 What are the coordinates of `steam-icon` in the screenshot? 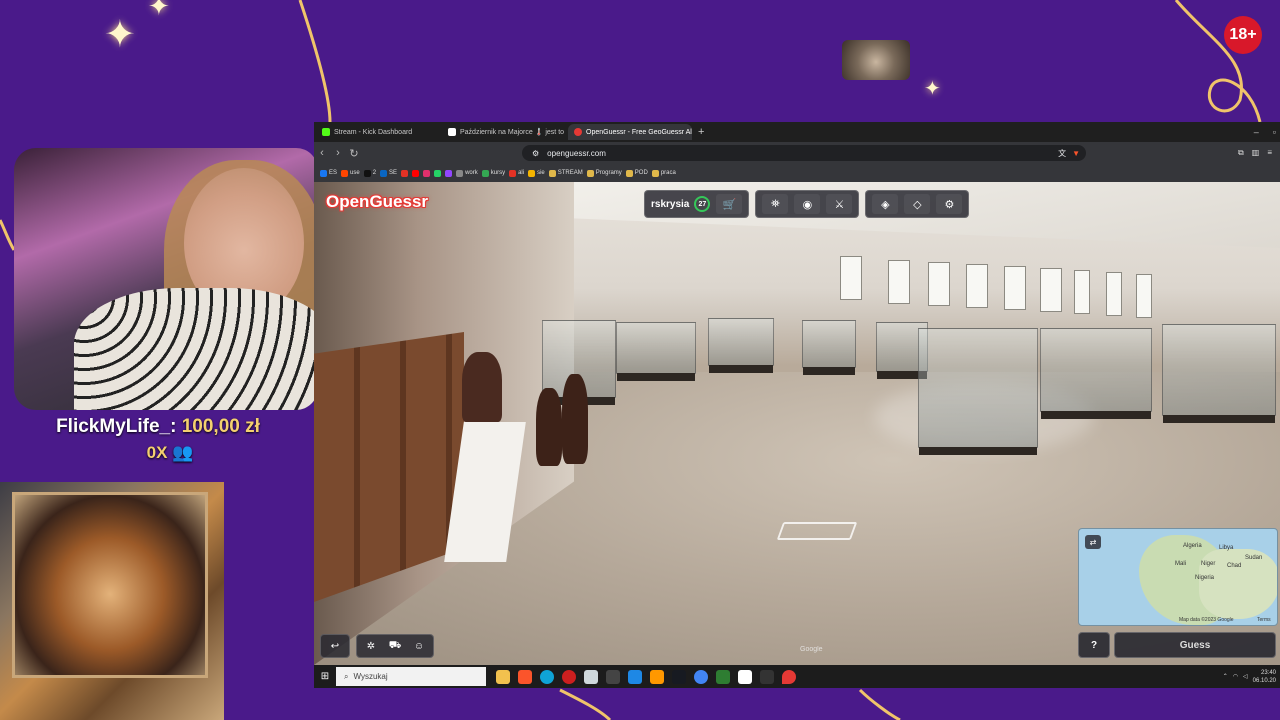 It's located at (679, 676).